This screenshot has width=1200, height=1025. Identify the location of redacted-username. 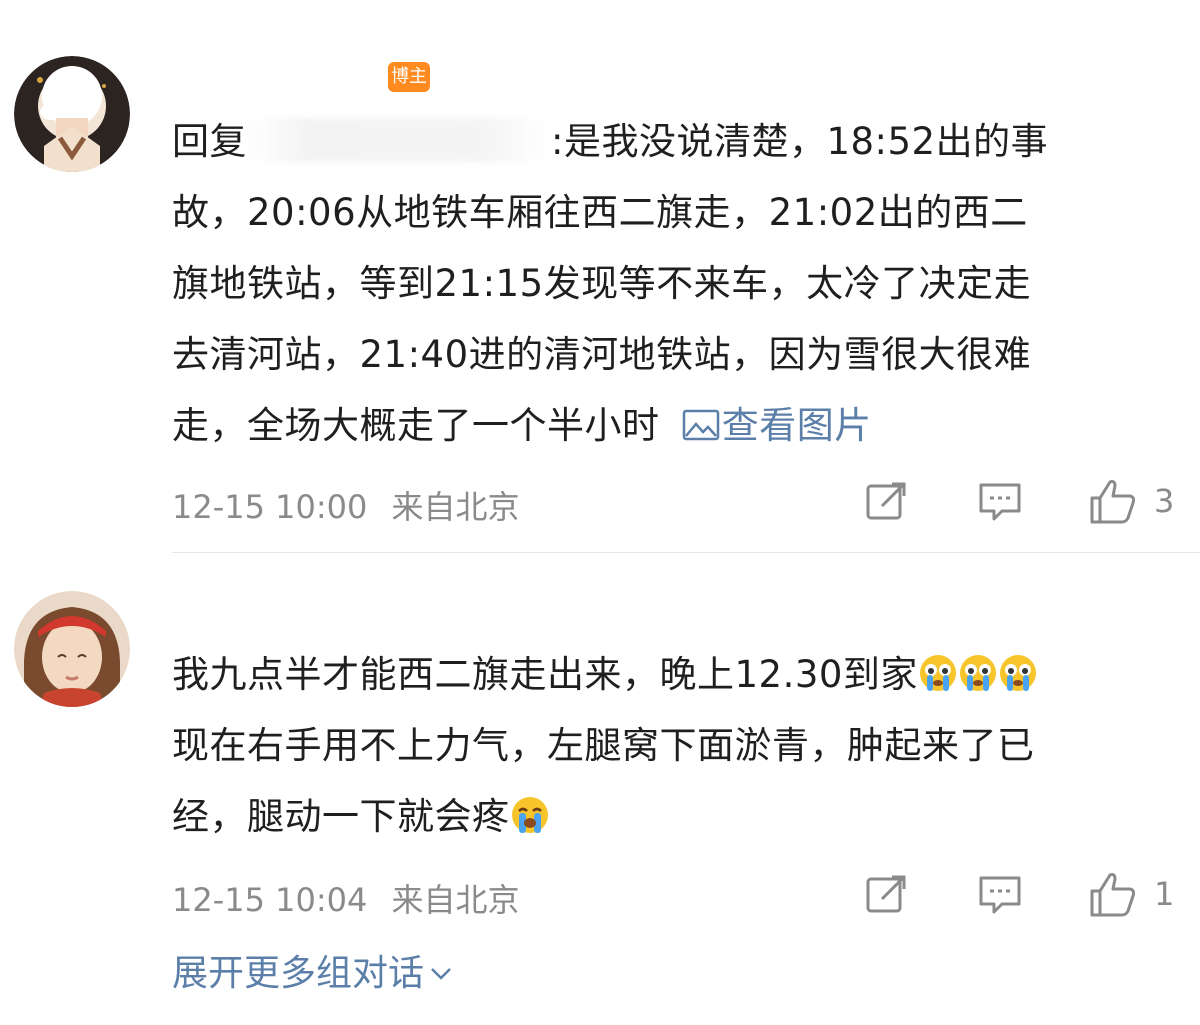
(397, 140).